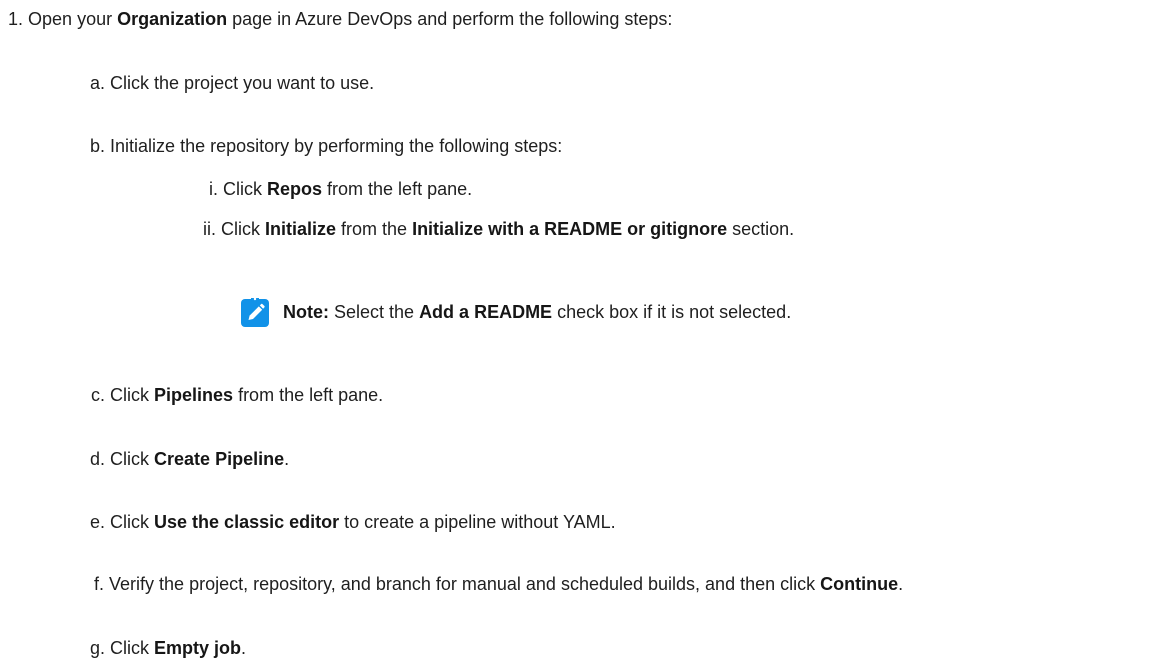 This screenshot has width=1169, height=664. I want to click on substep-g: g. Click Empty job., so click(168, 648).